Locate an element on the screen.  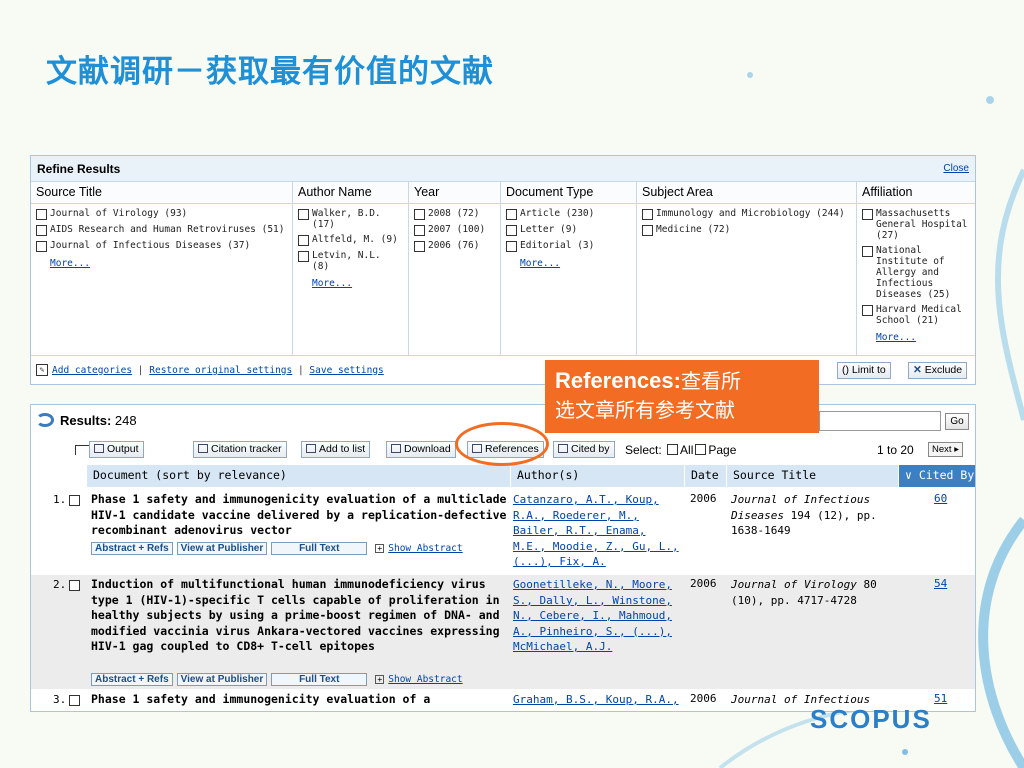
cited-count: 60 is located at coordinates (940, 498).